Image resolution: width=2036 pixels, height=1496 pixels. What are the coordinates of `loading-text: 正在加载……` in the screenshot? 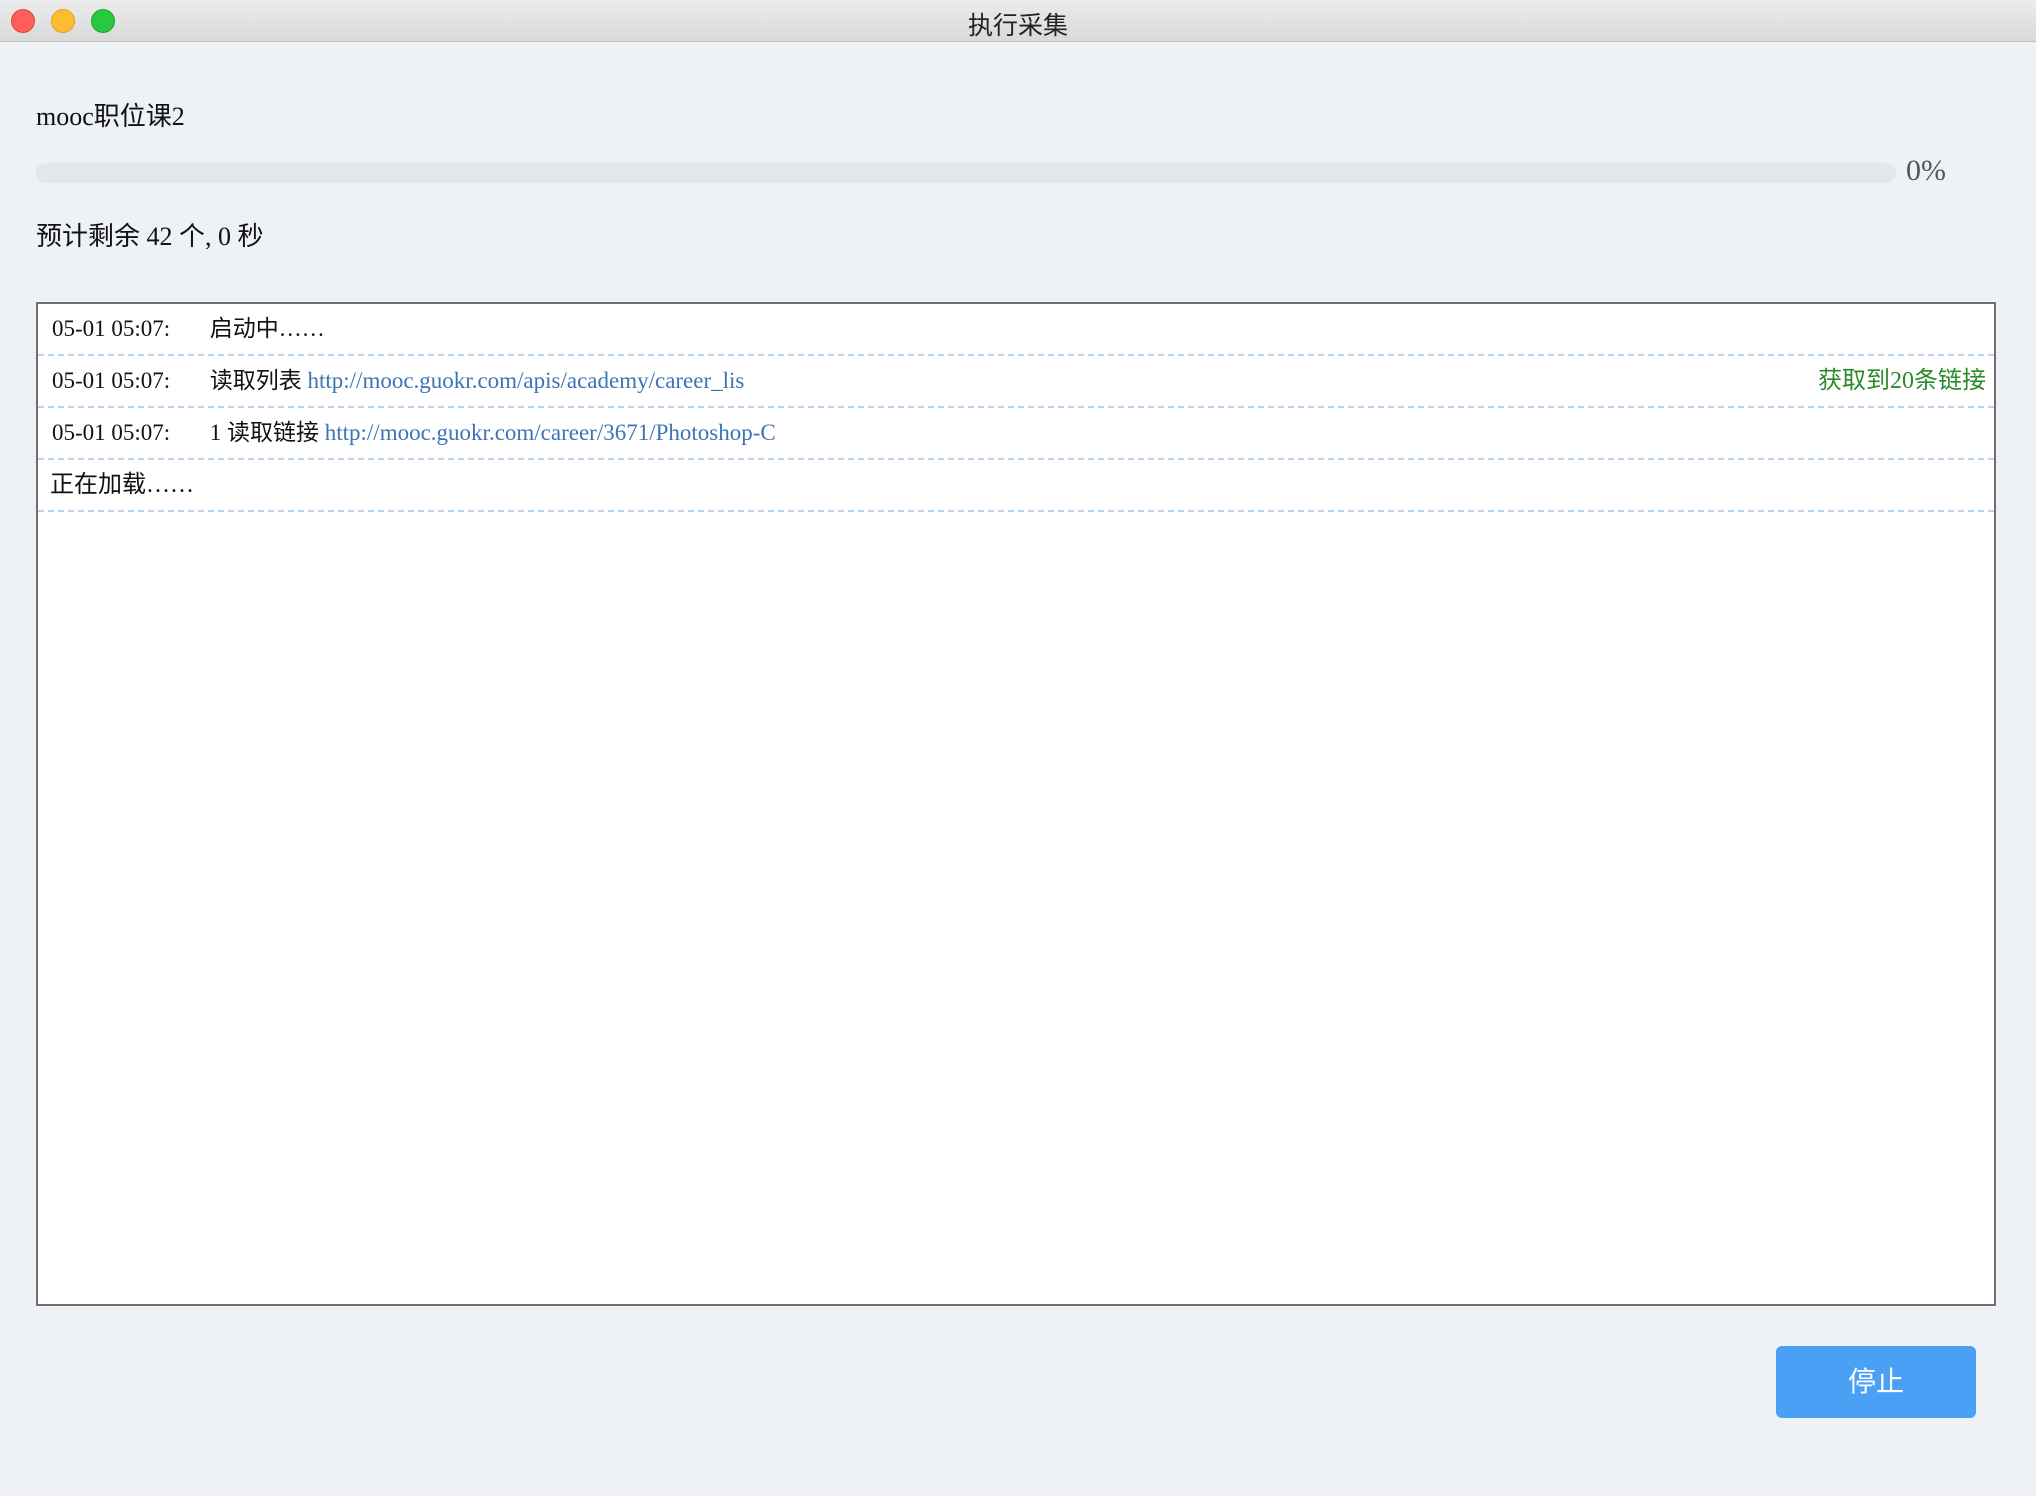 It's located at (122, 485).